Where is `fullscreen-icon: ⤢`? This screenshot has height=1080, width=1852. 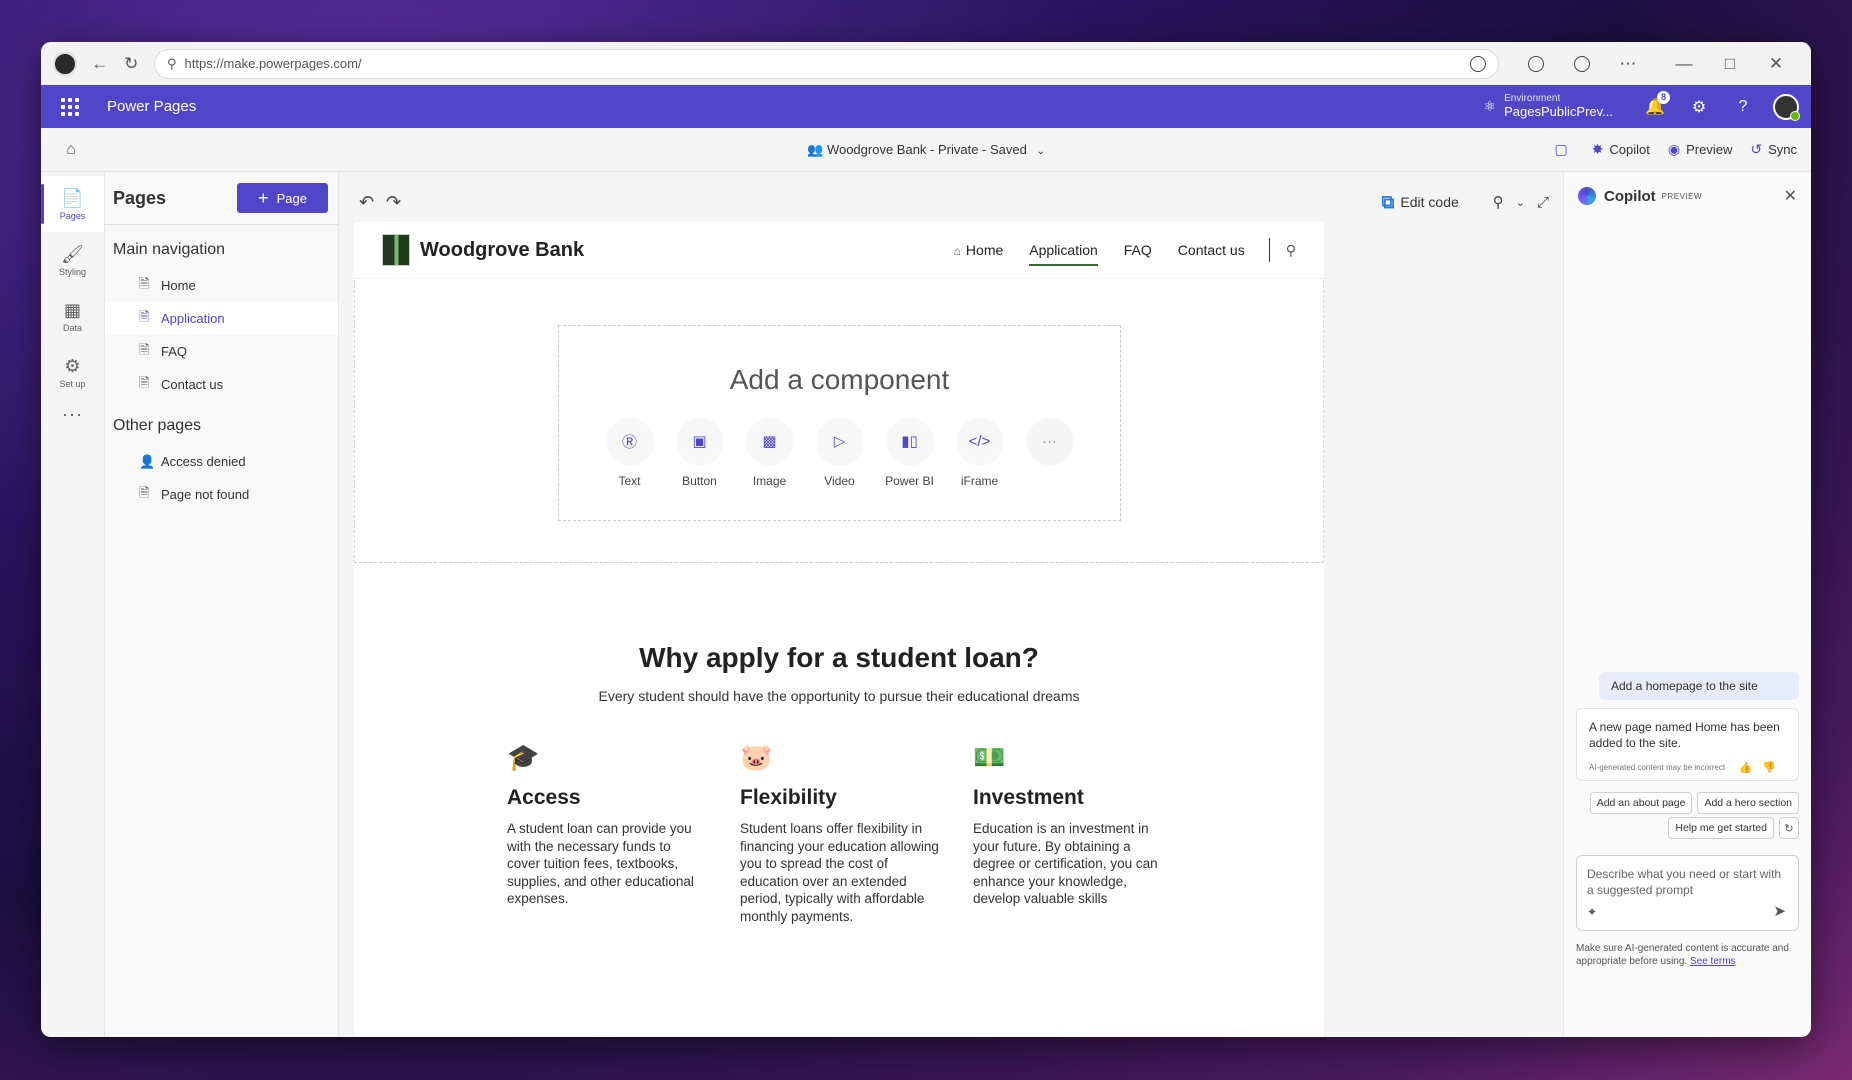
fullscreen-icon: ⤢ is located at coordinates (1543, 202).